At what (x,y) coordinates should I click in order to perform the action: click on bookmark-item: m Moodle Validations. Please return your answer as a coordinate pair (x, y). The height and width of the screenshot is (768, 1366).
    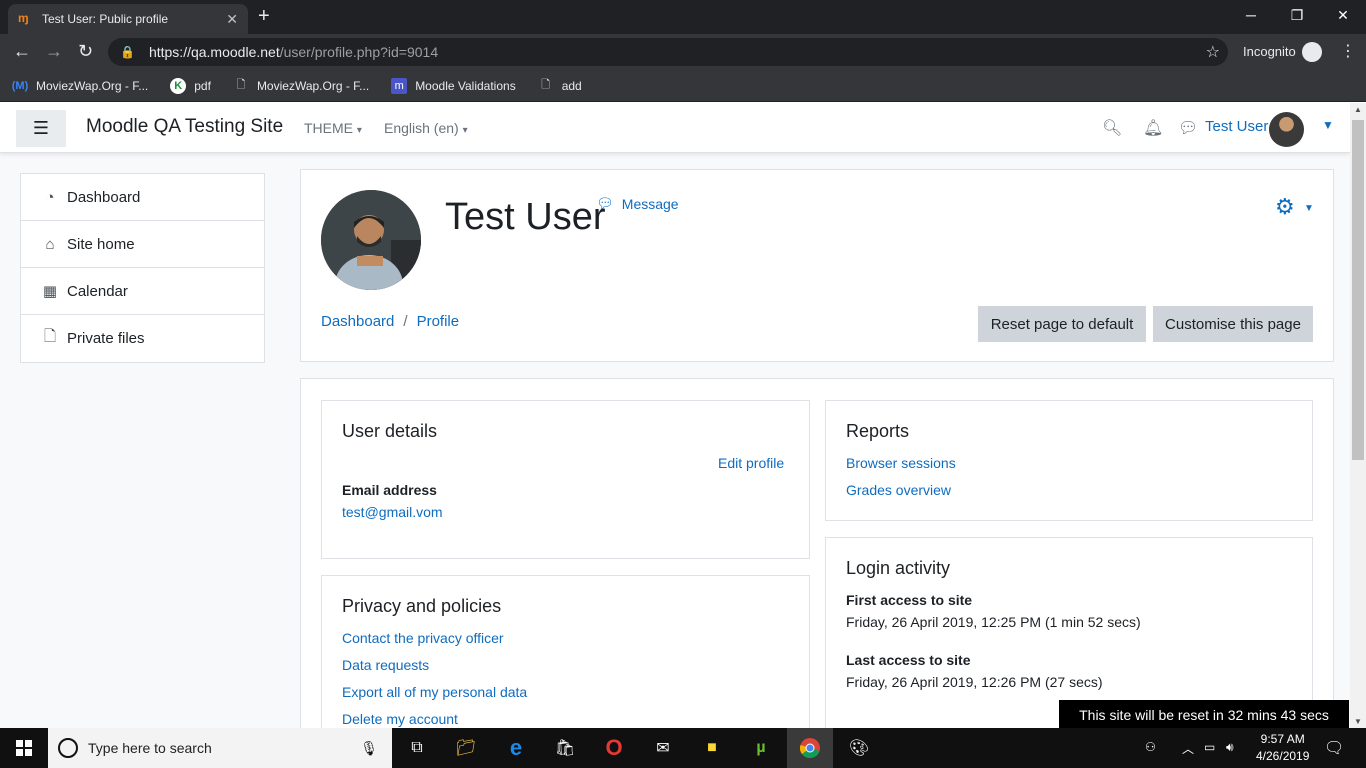
    Looking at the image, I should click on (453, 85).